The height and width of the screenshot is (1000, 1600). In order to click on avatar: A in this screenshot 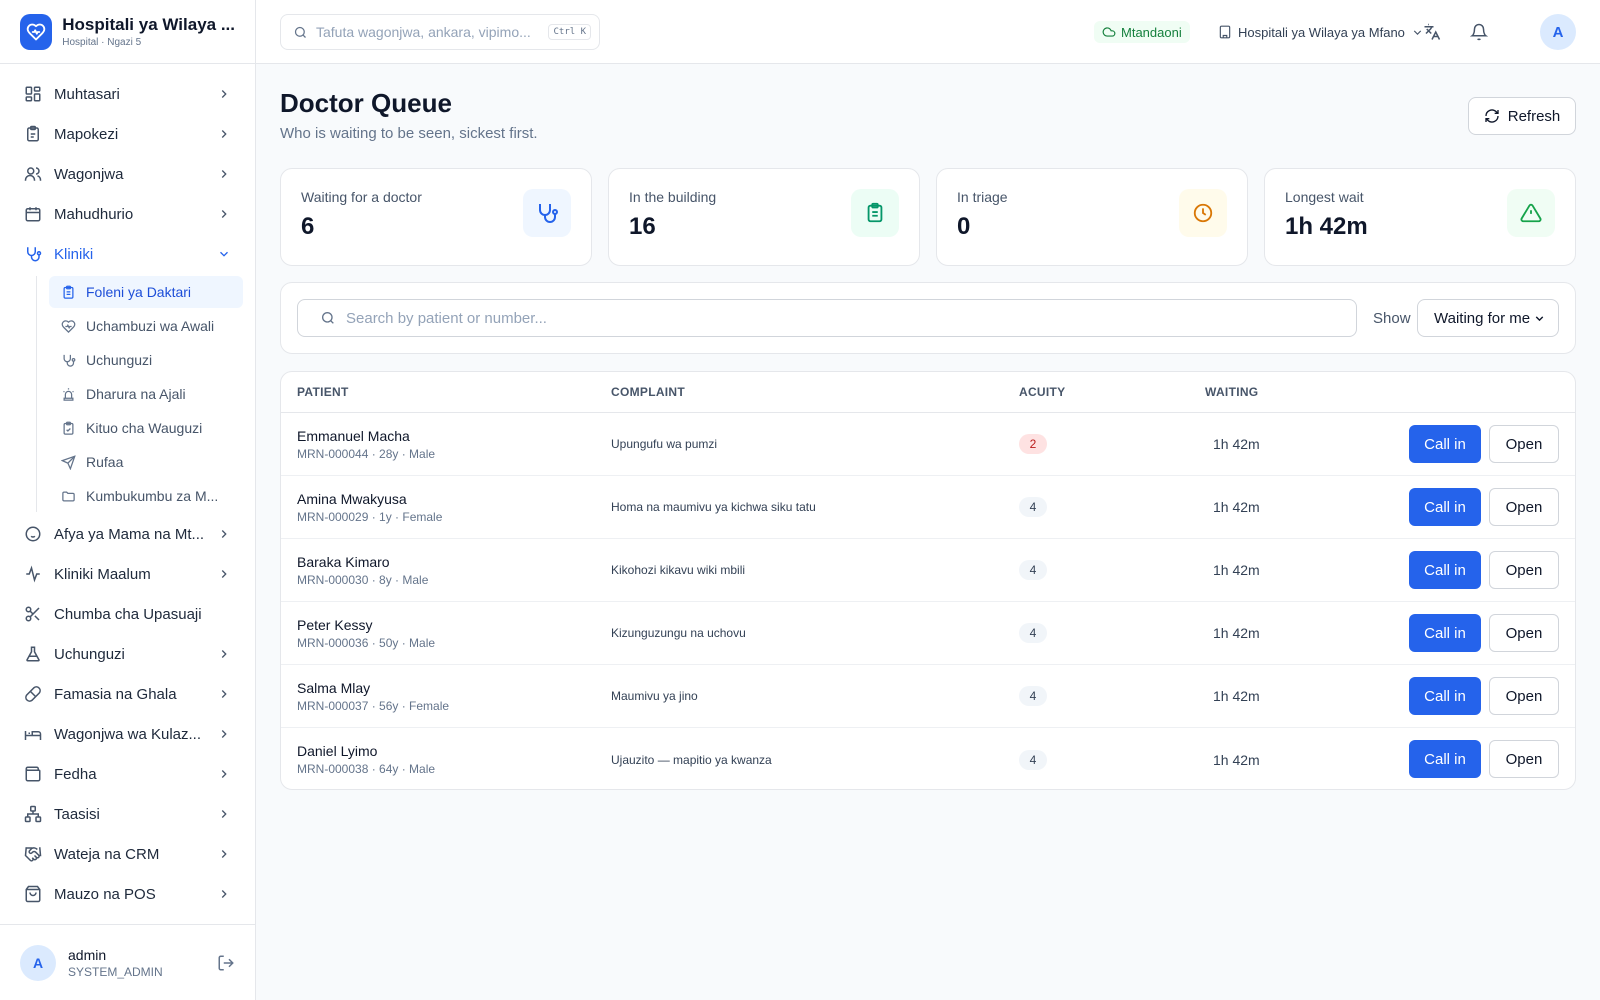, I will do `click(38, 962)`.